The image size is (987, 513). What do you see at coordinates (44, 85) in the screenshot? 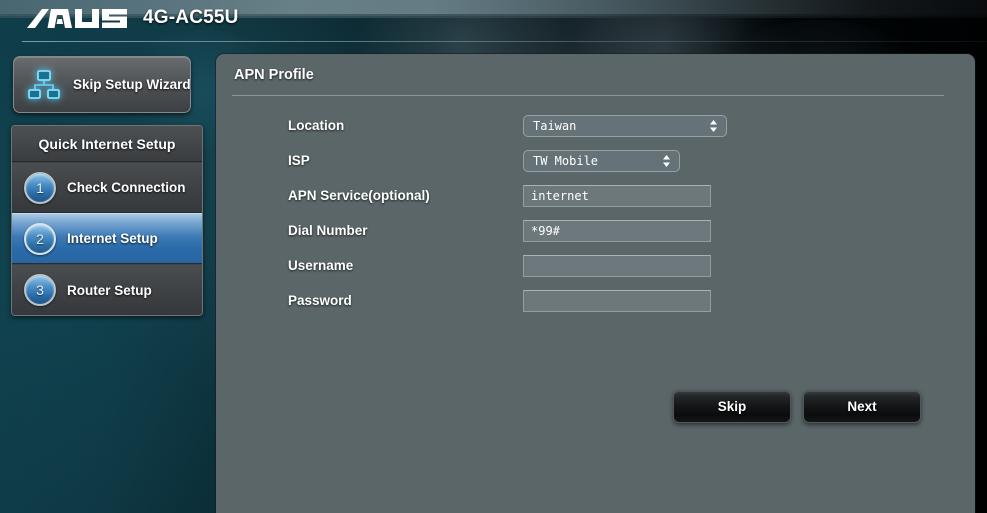
I see `network-topology-icon` at bounding box center [44, 85].